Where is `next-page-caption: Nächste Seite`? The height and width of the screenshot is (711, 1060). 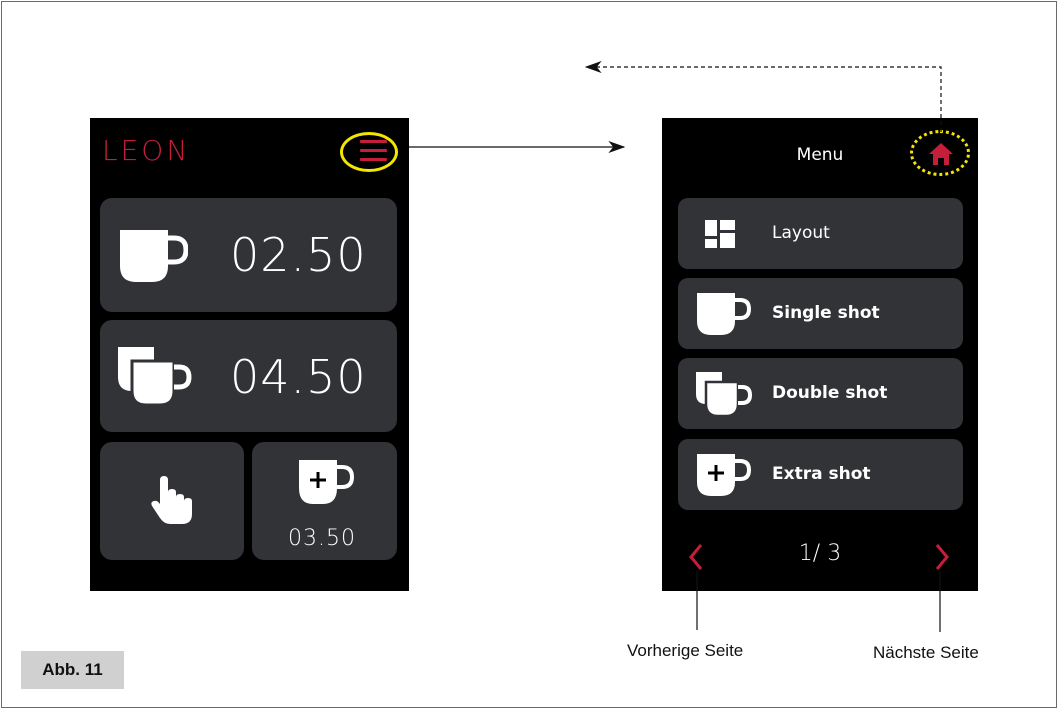 next-page-caption: Nächste Seite is located at coordinates (926, 652).